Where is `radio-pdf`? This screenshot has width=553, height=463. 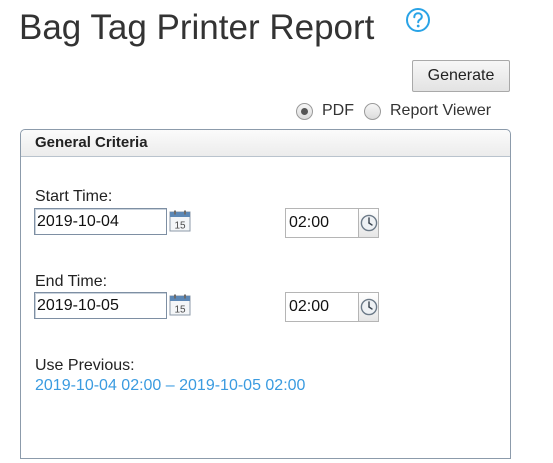
radio-pdf is located at coordinates (304, 111).